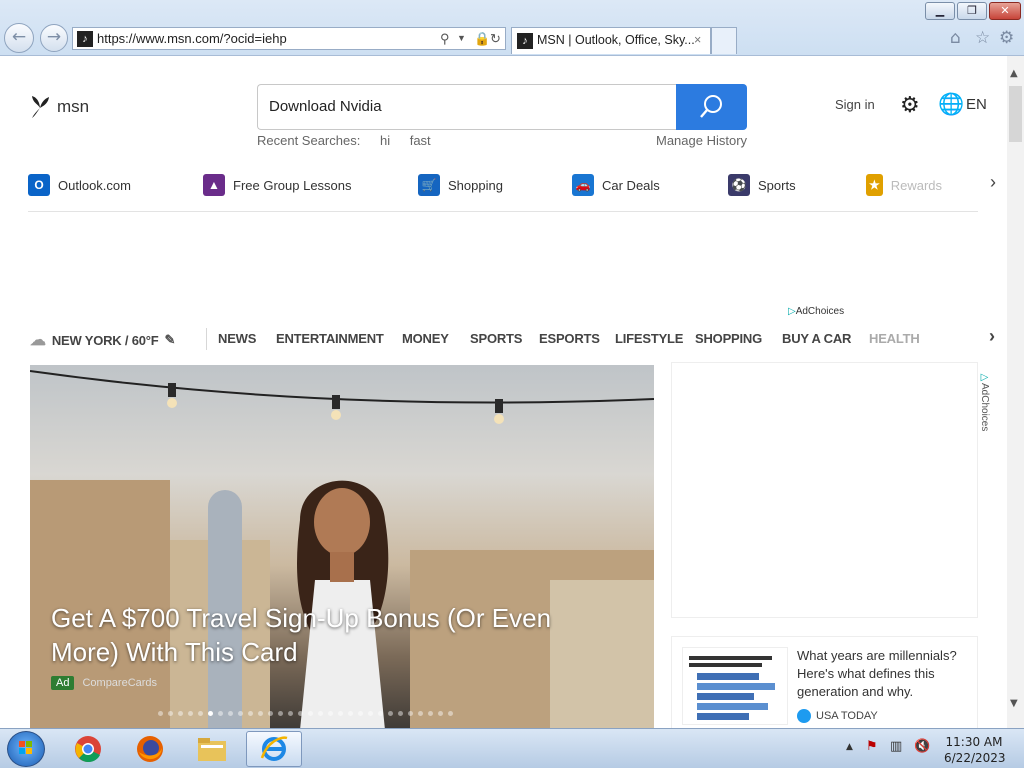  Describe the element at coordinates (951, 105) in the screenshot. I see `globe-icon: 🌐` at that location.